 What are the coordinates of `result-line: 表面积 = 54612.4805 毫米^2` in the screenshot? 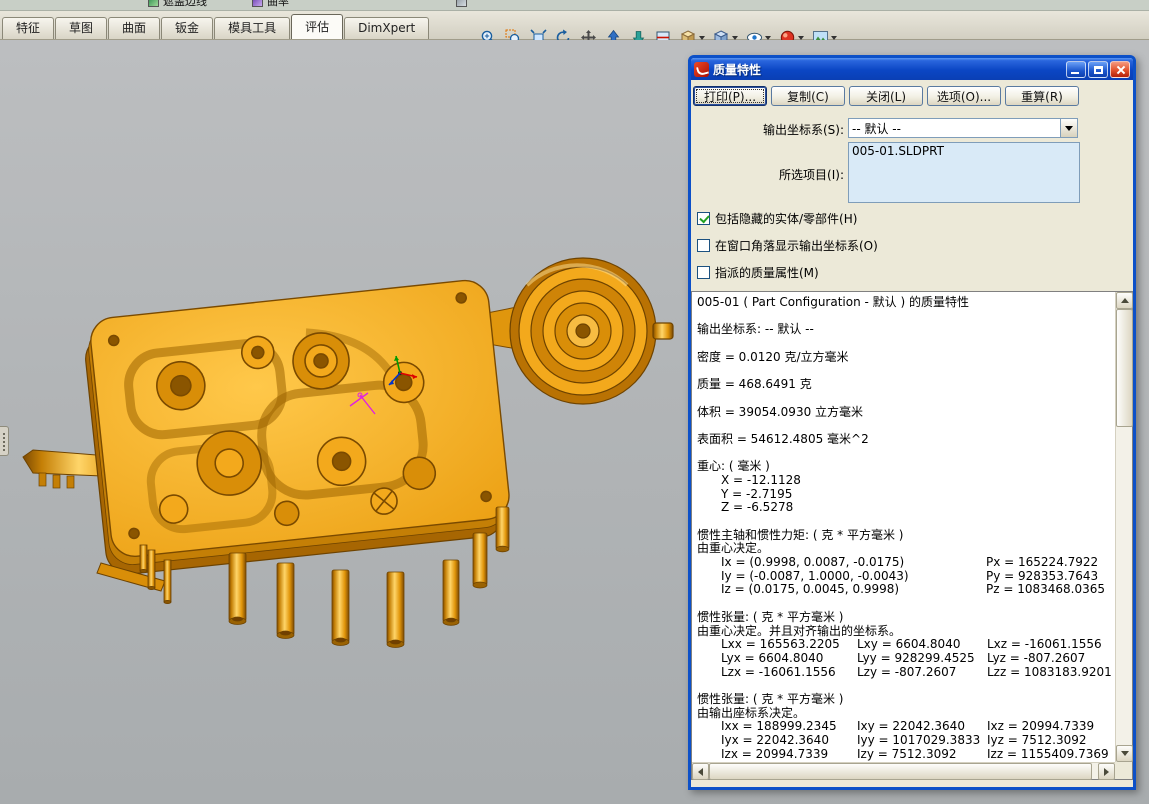 It's located at (783, 438).